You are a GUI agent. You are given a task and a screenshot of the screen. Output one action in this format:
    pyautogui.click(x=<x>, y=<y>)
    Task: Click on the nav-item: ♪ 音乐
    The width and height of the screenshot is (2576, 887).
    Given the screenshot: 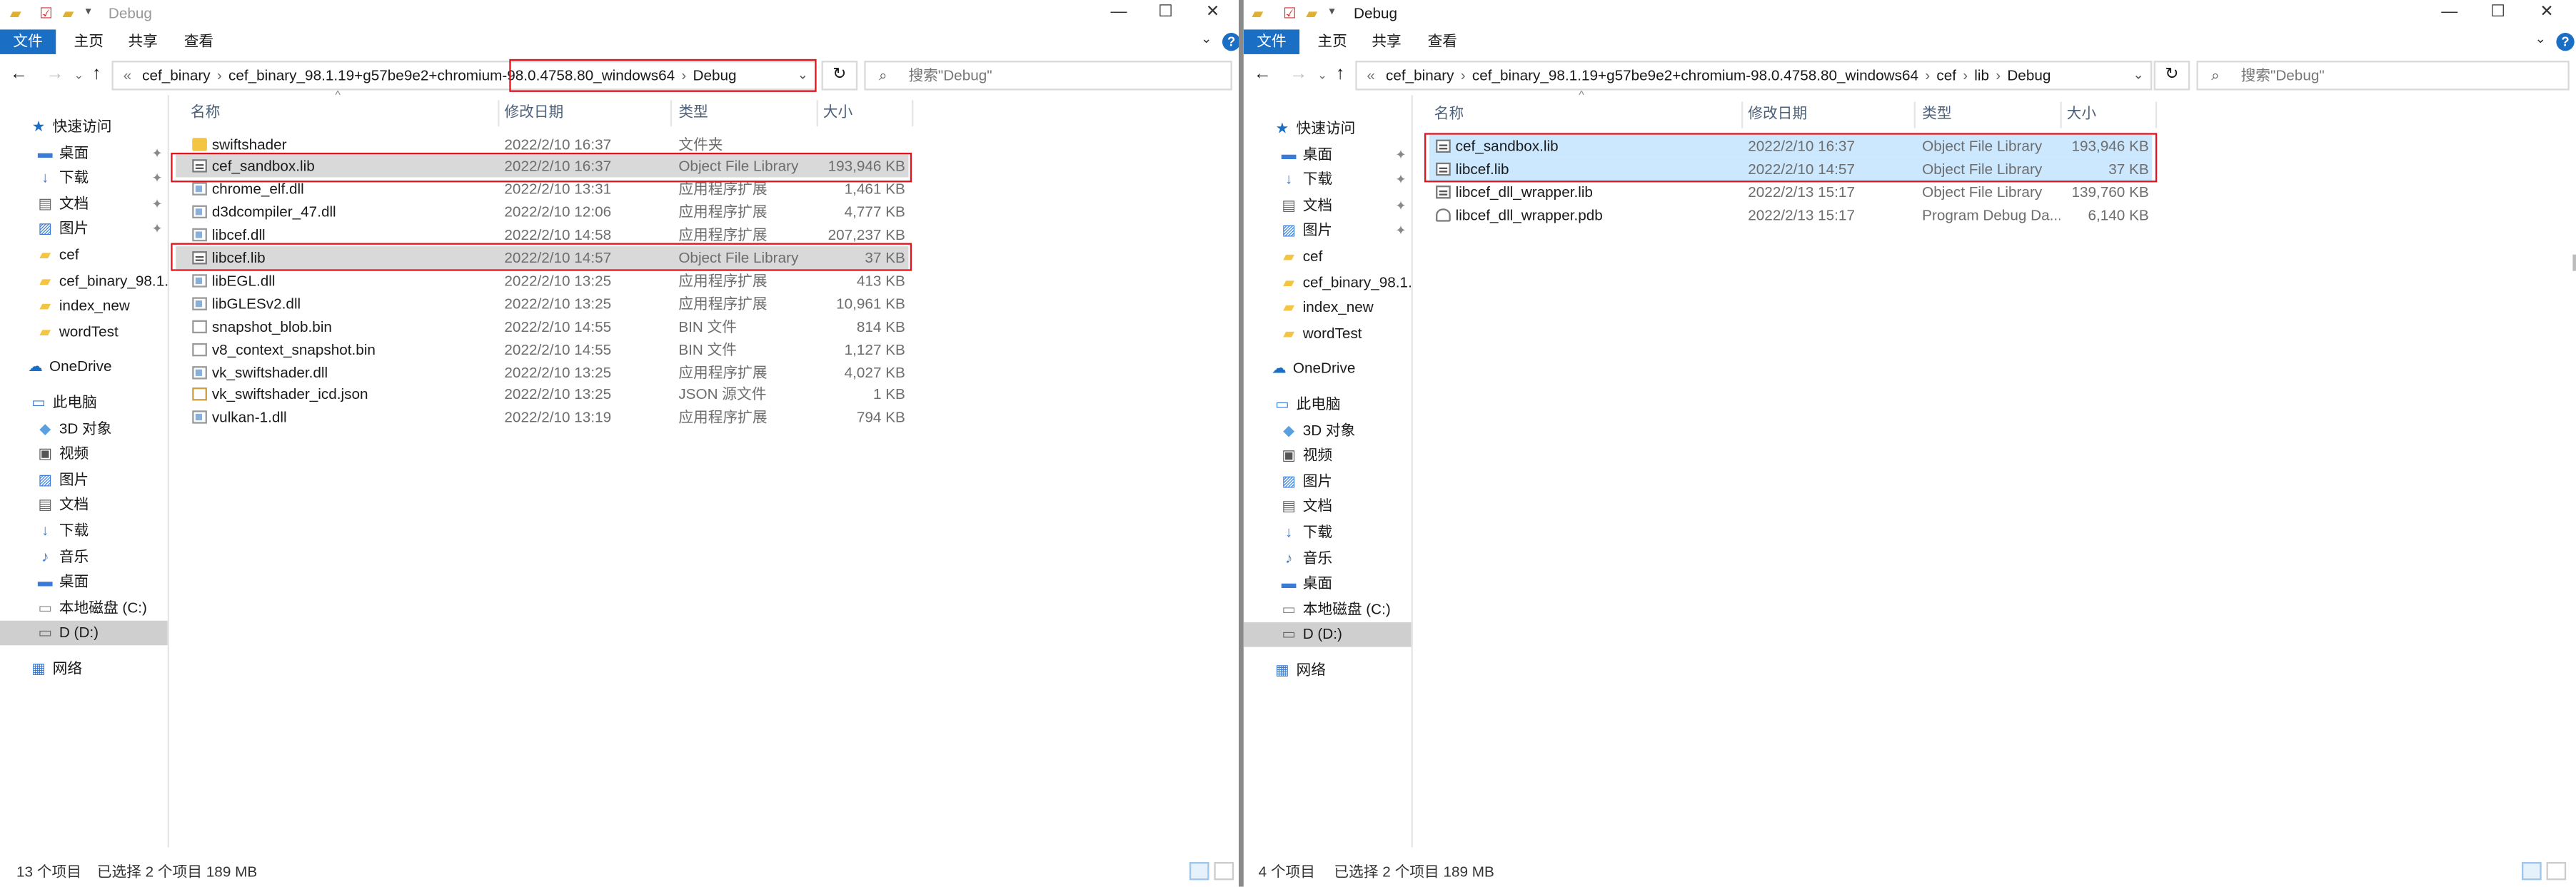 What is the action you would take?
    pyautogui.click(x=84, y=556)
    